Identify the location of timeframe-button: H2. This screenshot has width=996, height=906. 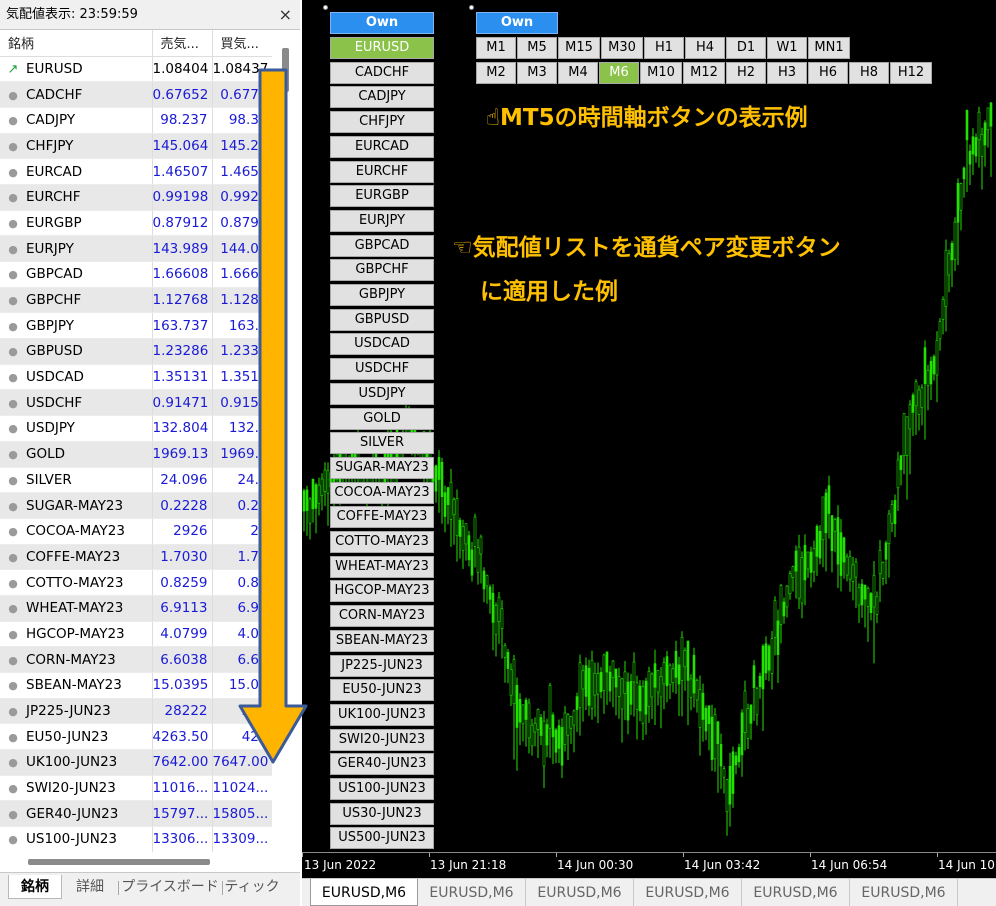
(746, 73).